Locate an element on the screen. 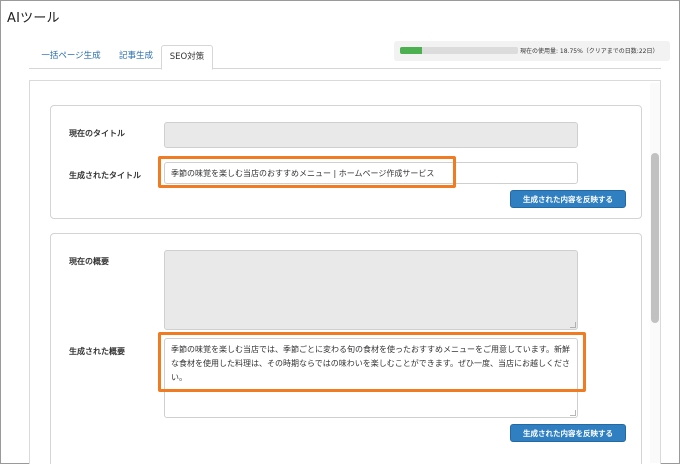 This screenshot has height=464, width=680. tab-bulk-page-generation: 一括ページ生成 is located at coordinates (71, 57).